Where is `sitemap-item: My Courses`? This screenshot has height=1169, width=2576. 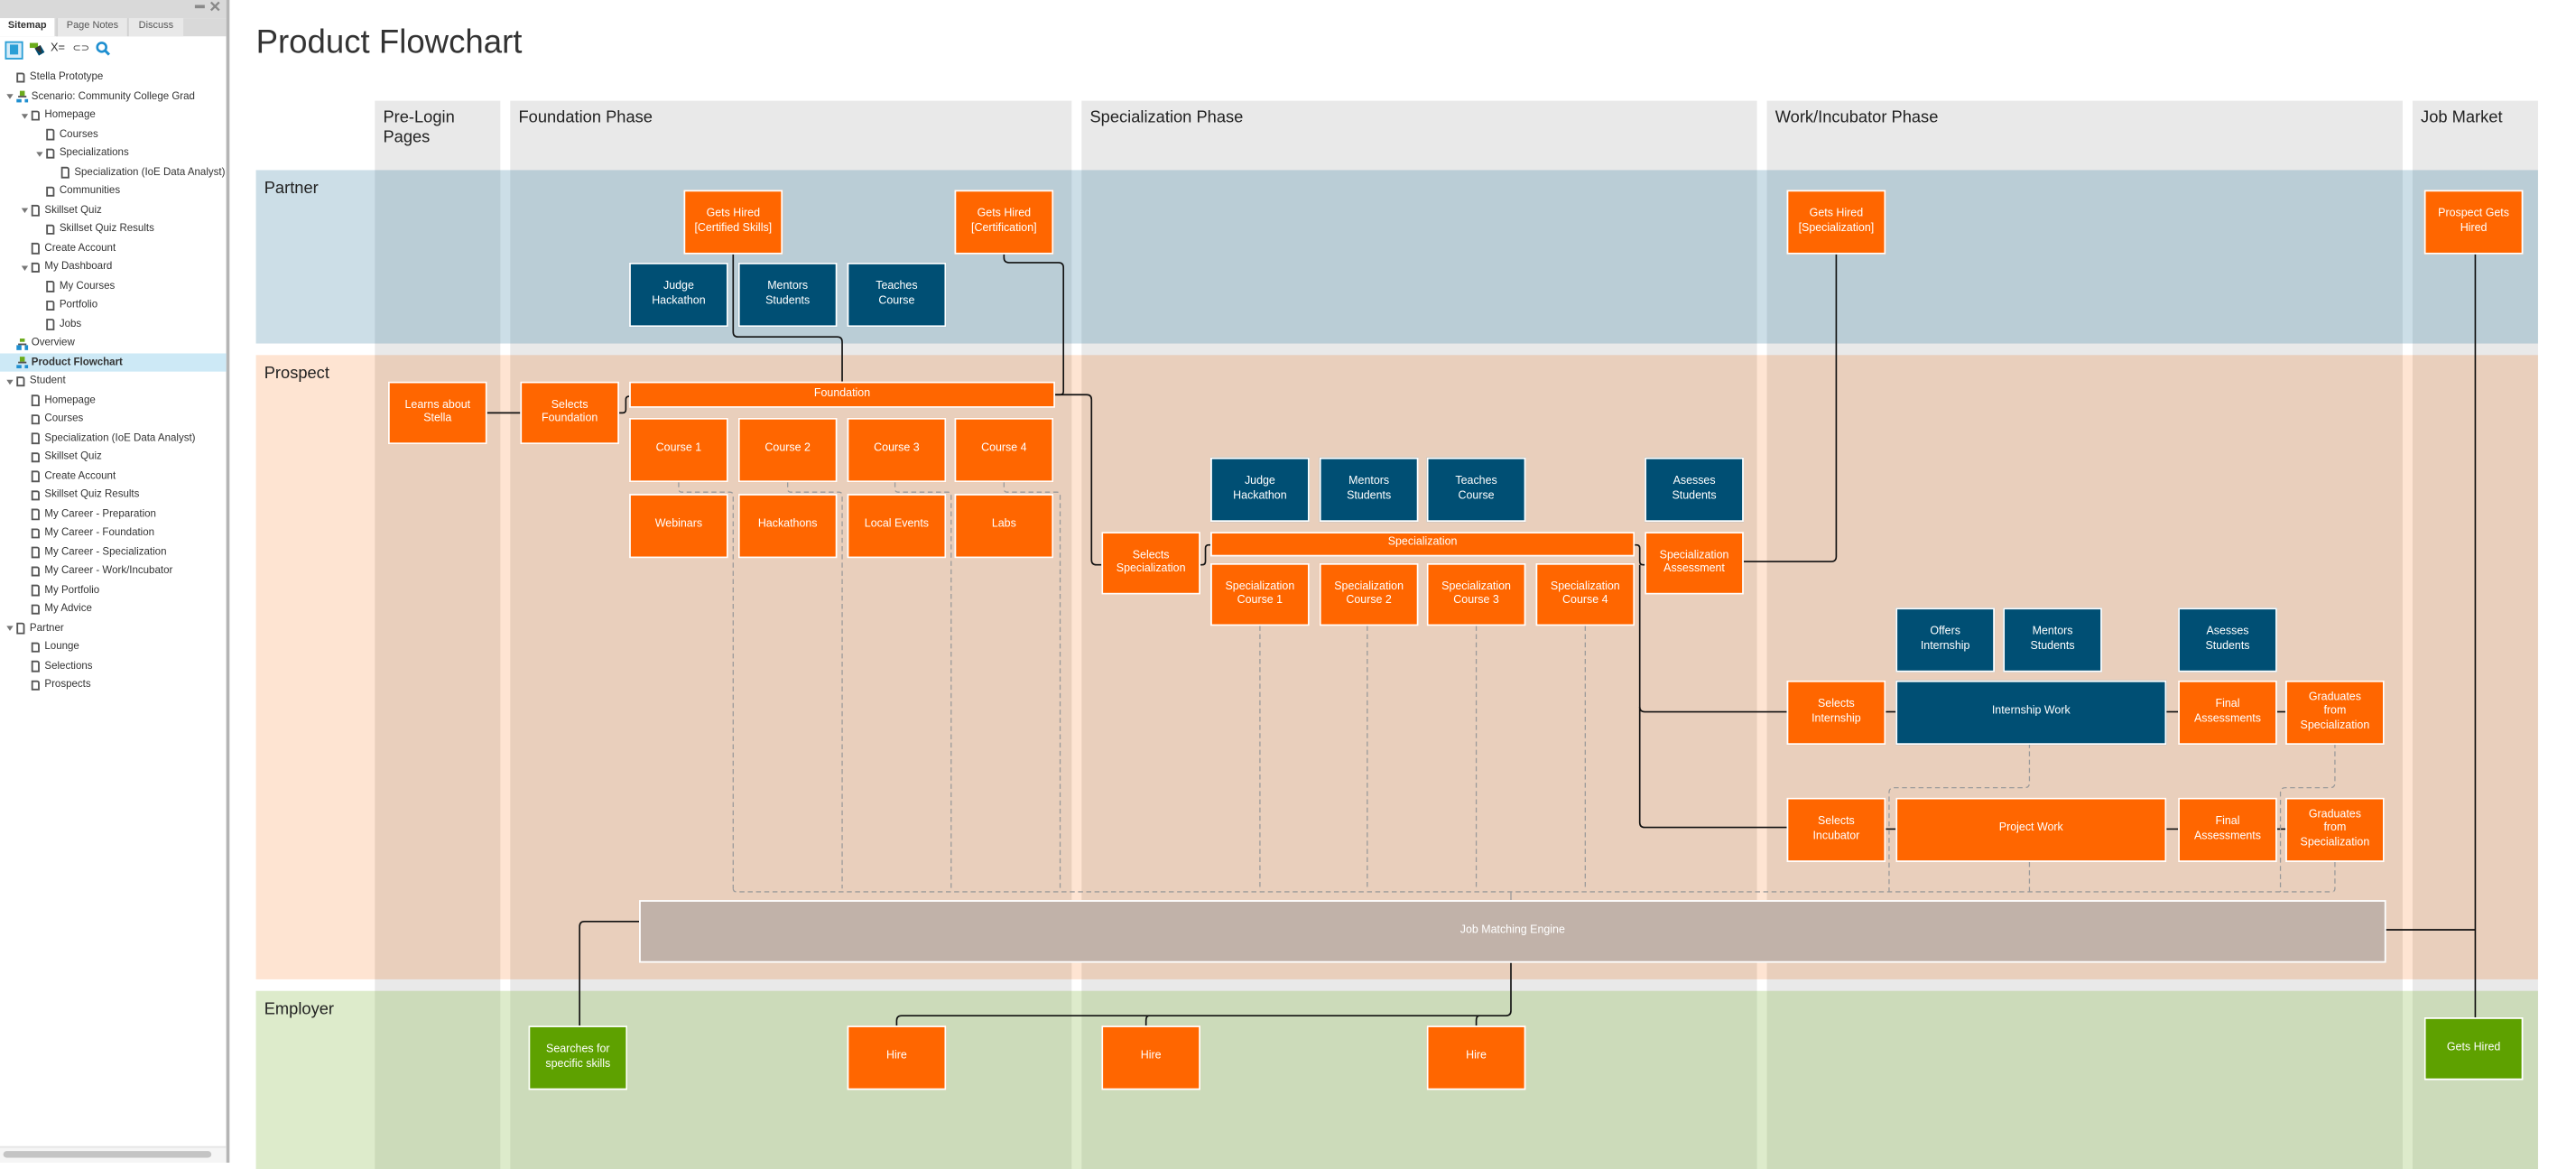
sitemap-item: My Courses is located at coordinates (113, 285).